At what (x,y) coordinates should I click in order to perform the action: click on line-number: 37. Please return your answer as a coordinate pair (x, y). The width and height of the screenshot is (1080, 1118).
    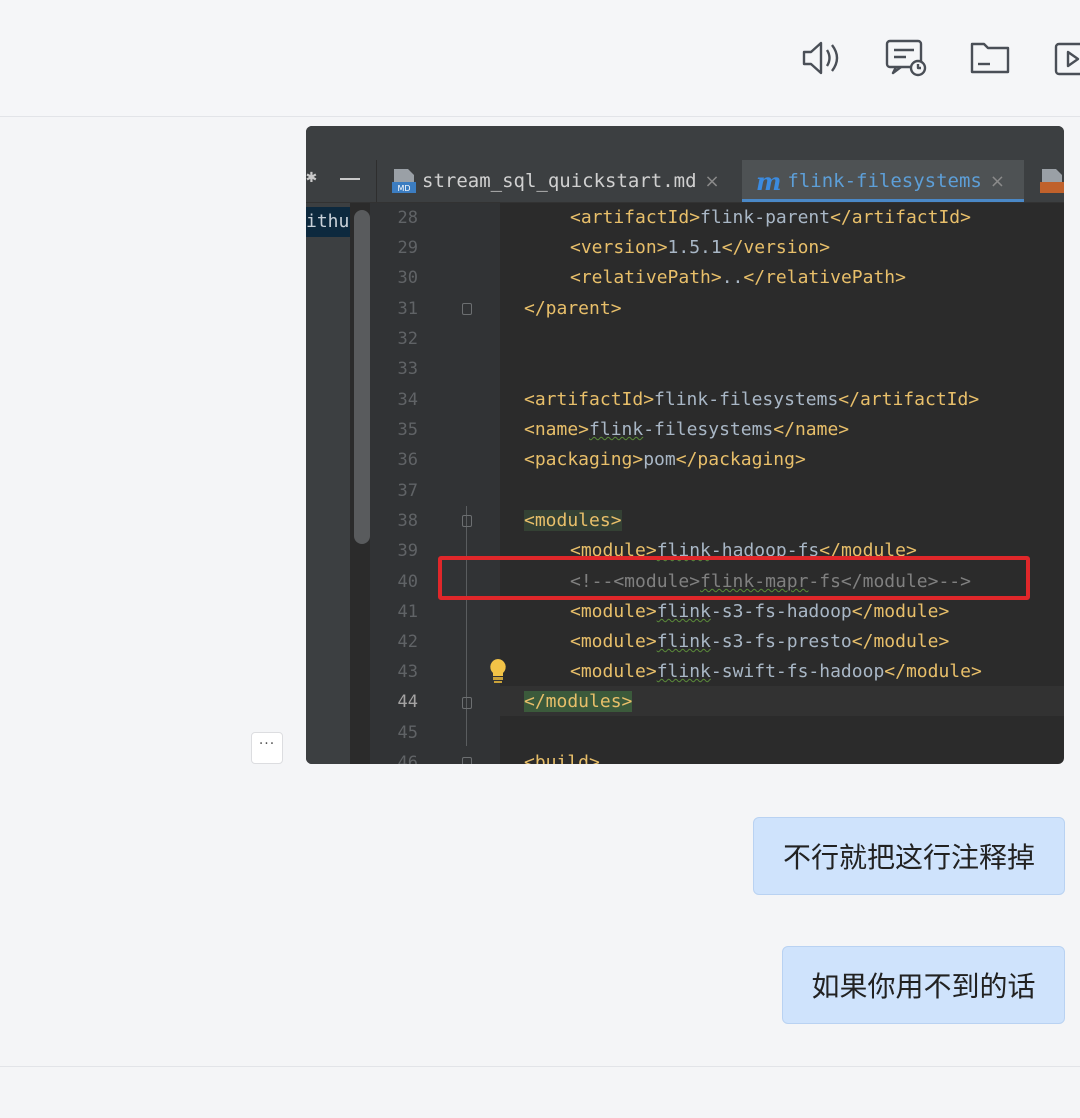
    Looking at the image, I should click on (407, 491).